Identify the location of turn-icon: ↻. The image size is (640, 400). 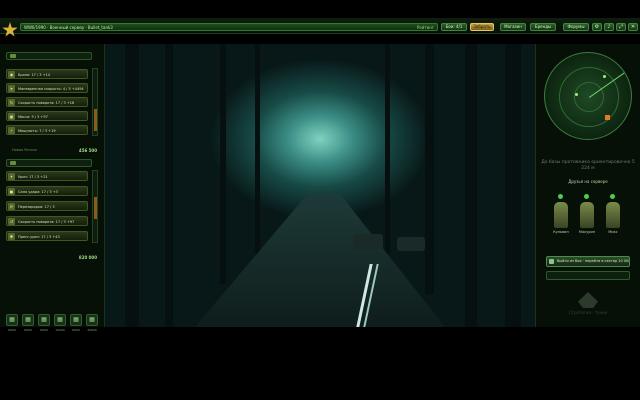
(11, 102).